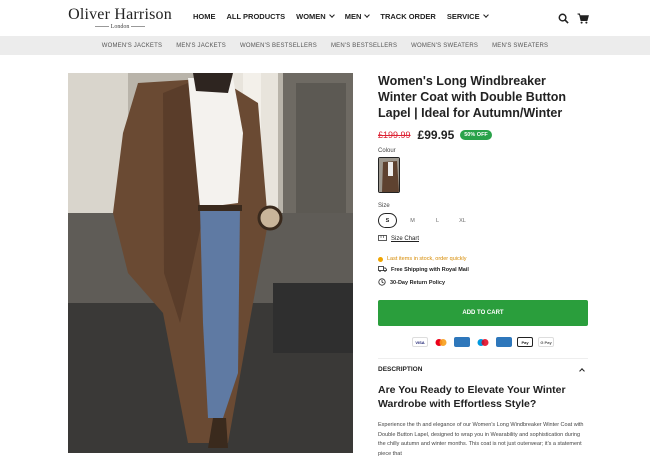 This screenshot has height=463, width=650. I want to click on subnav-mens-jackets: MEN'S JACKETS, so click(201, 46).